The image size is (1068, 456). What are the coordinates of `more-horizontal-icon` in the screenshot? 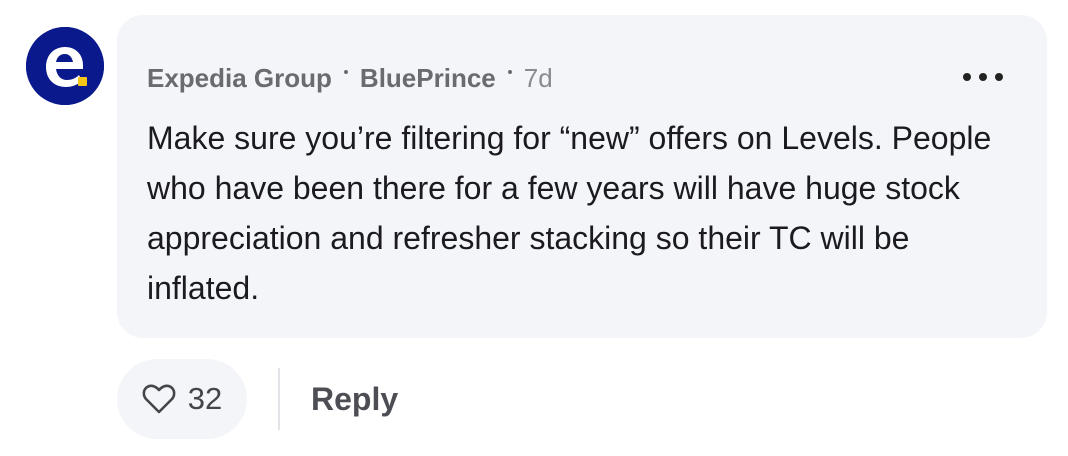 It's located at (967, 77).